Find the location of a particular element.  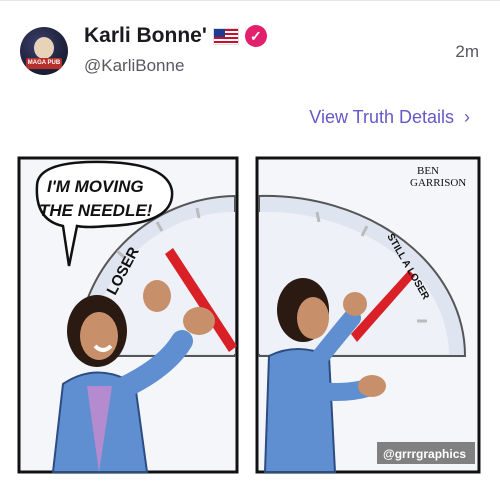

svg-text: GARRISON is located at coordinates (438, 183).